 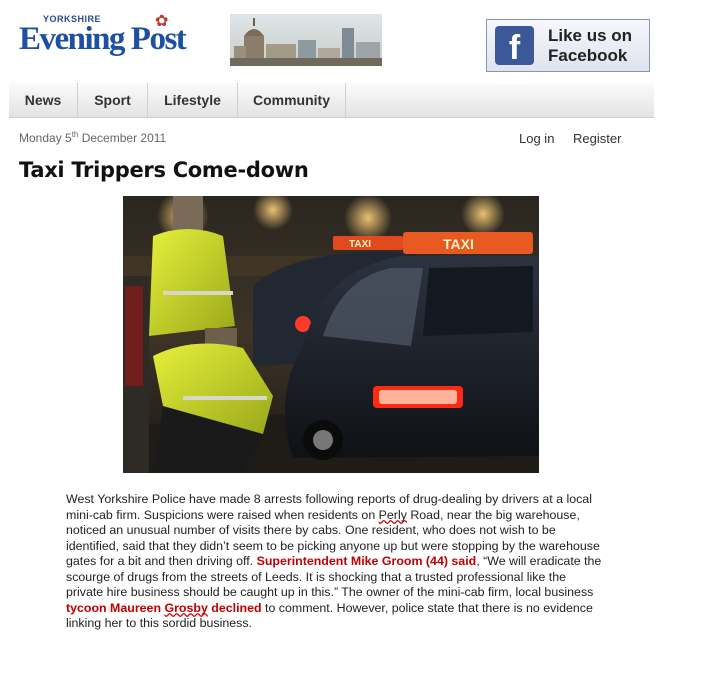 I want to click on facebook-like-button: f Like us on Facebook, so click(x=568, y=45).